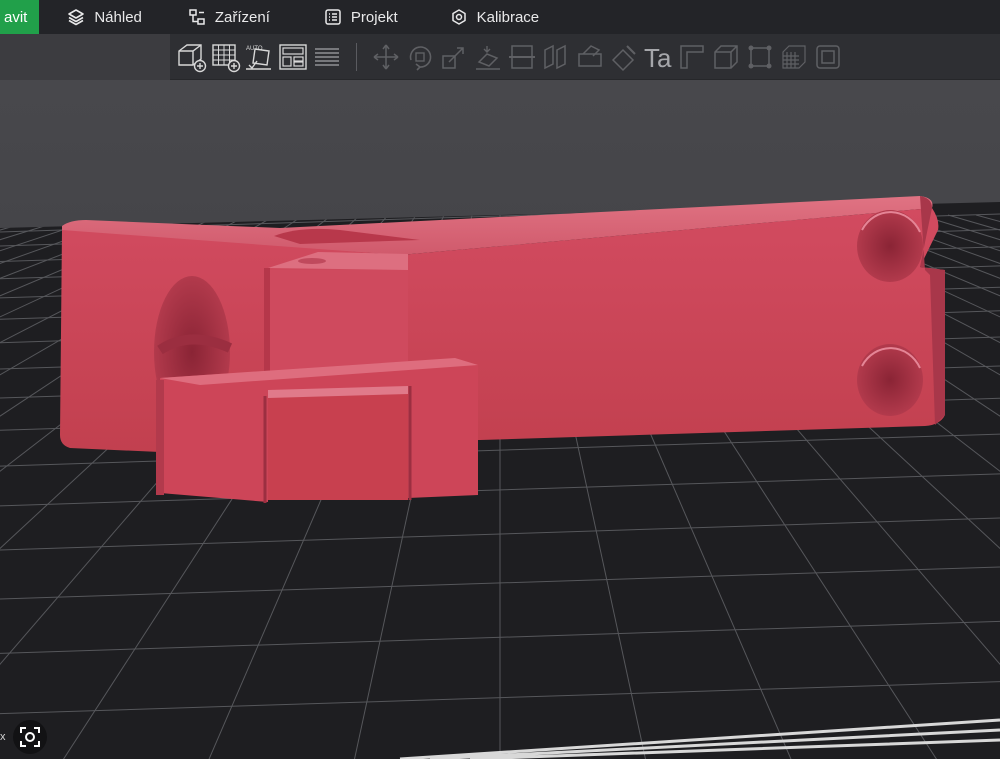 The width and height of the screenshot is (1000, 759). Describe the element at coordinates (197, 17) in the screenshot. I see `device-icon` at that location.